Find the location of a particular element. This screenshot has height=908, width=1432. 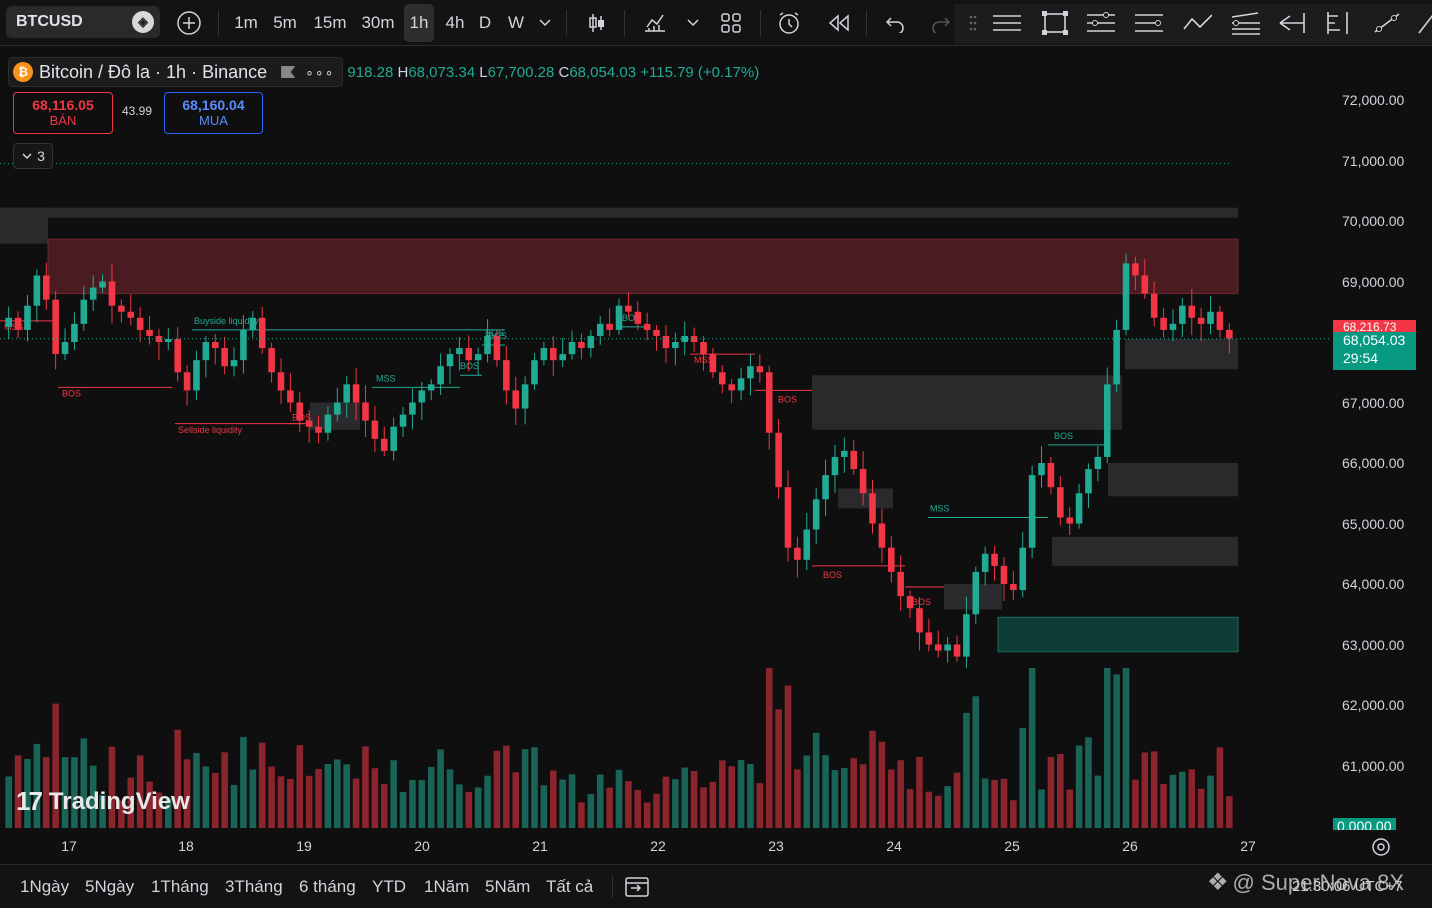

tradingview-logo: 17 TradingView is located at coordinates (103, 801).